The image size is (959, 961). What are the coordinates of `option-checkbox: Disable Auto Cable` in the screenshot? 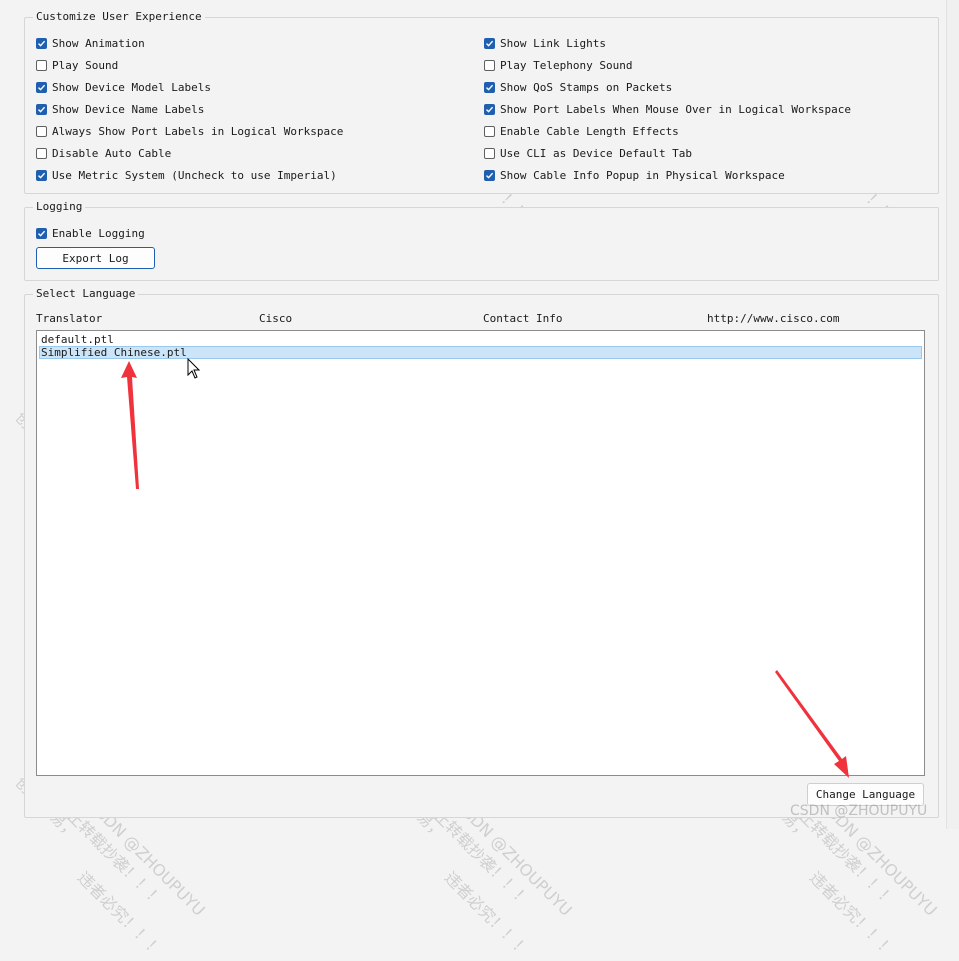 It's located at (103, 153).